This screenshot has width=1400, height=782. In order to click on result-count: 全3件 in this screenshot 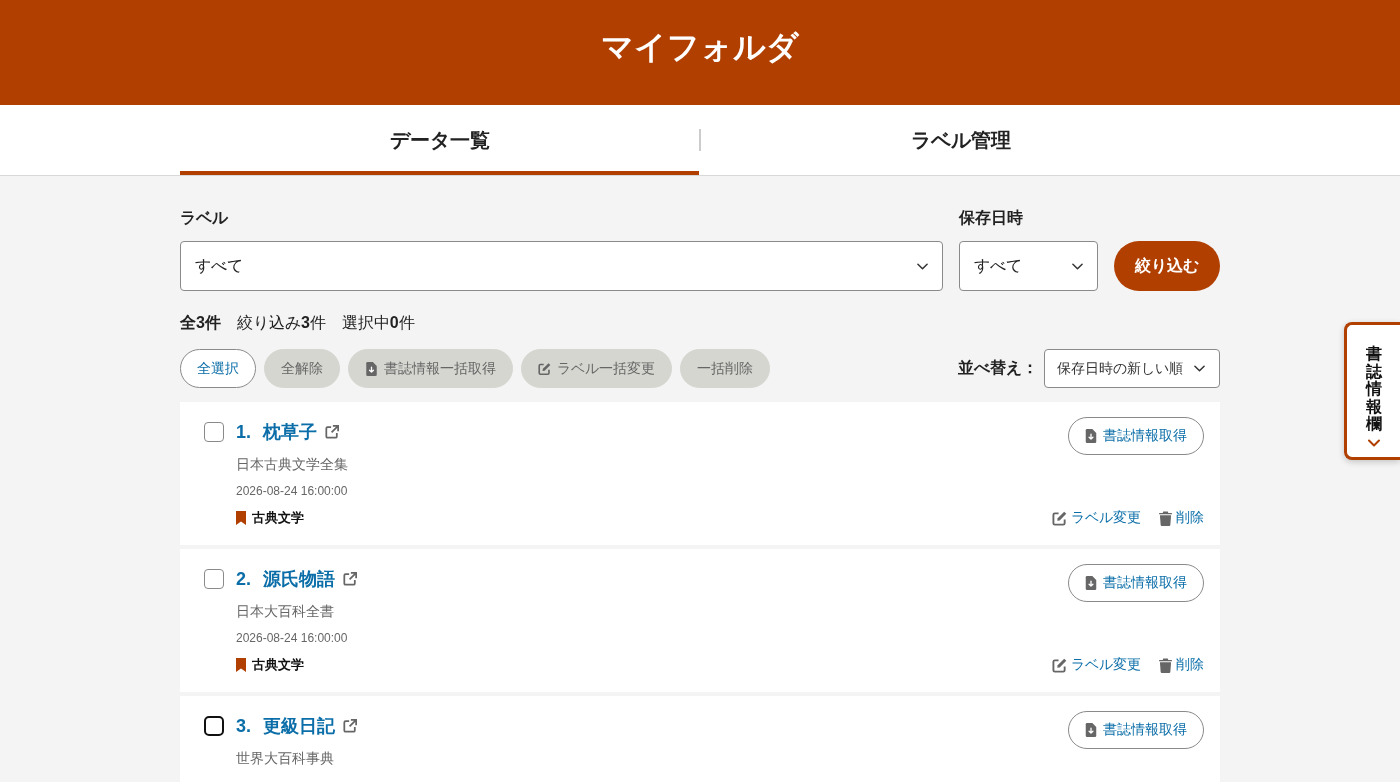, I will do `click(200, 323)`.